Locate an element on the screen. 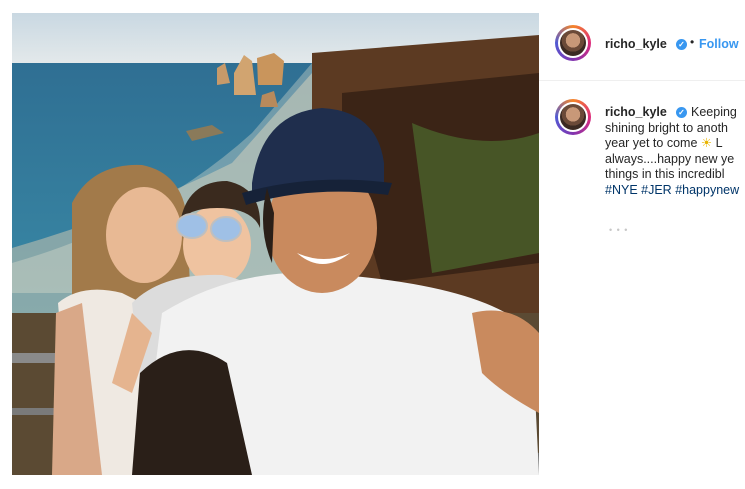 This screenshot has width=745, height=489. post-header: richo_kyle ✓ • Follow is located at coordinates (642, 40).